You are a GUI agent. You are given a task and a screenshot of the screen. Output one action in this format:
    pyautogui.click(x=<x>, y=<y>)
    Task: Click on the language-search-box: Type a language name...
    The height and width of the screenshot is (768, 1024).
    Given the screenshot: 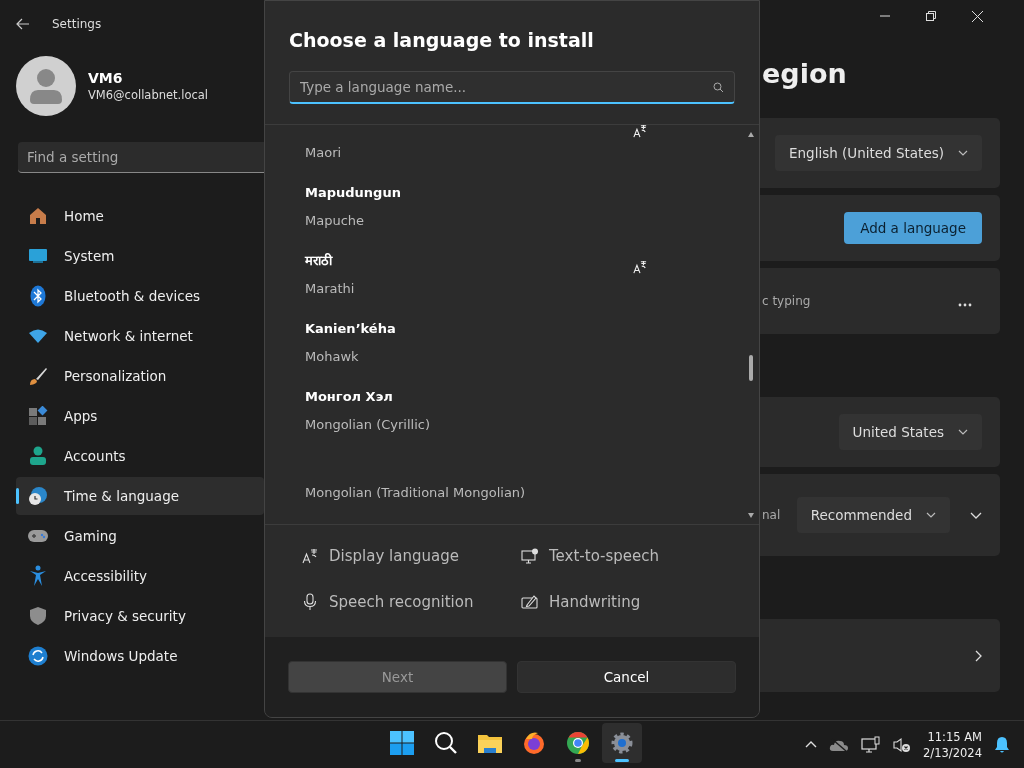 What is the action you would take?
    pyautogui.click(x=512, y=87)
    